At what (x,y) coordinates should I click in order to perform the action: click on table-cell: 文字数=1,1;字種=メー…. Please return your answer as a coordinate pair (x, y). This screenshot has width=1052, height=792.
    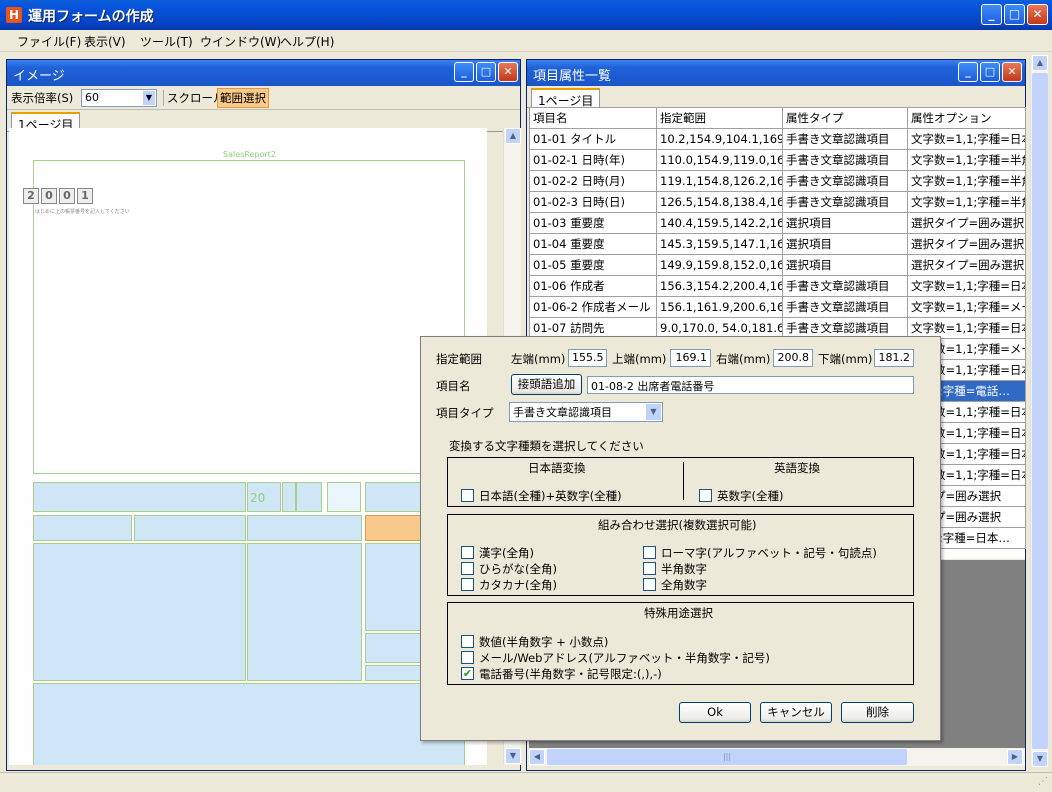
    Looking at the image, I should click on (966, 307).